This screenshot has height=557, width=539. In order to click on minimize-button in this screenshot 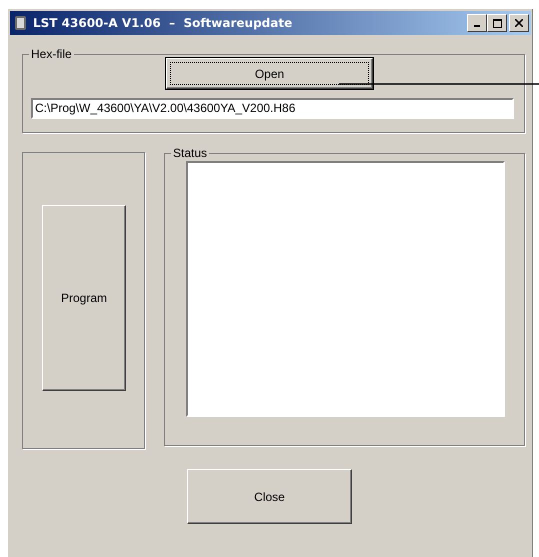, I will do `click(477, 23)`.